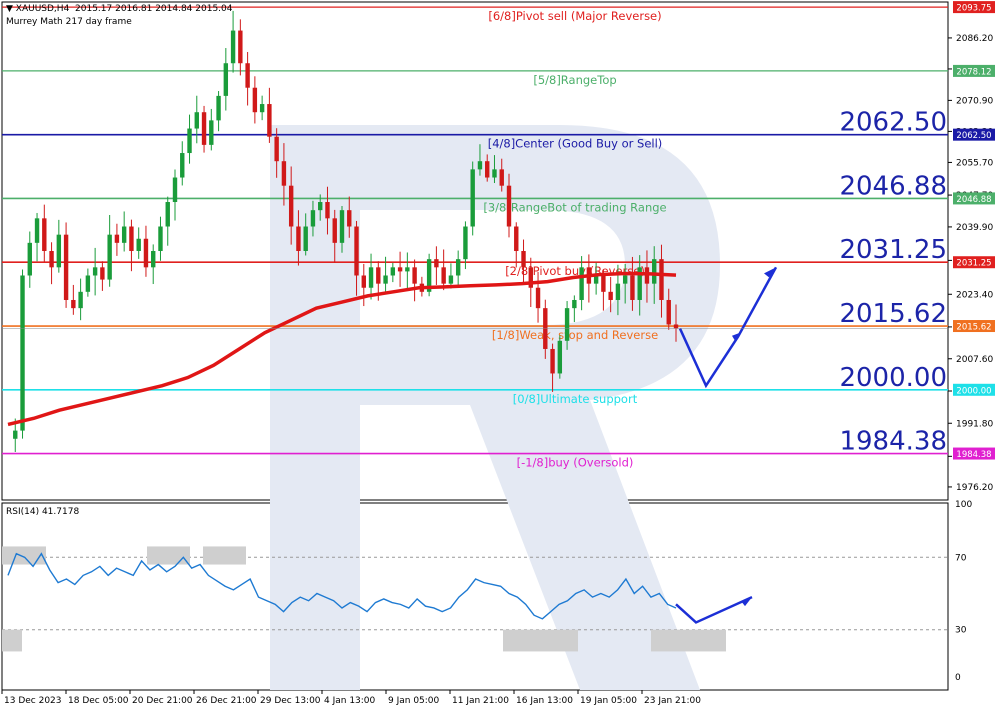  Describe the element at coordinates (42, 9) in the screenshot. I see `symbol-label: XAUUSD,H4` at that location.